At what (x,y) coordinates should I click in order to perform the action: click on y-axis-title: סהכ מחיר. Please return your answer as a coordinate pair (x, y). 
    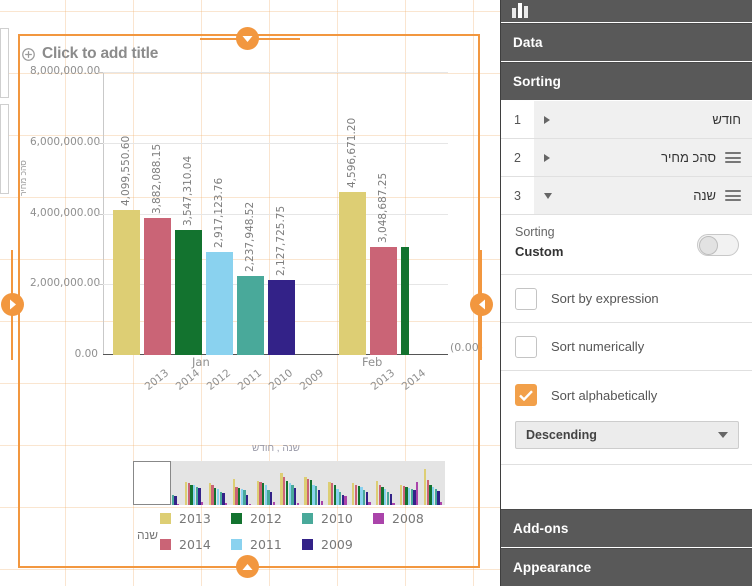
    Looking at the image, I should click on (23, 178).